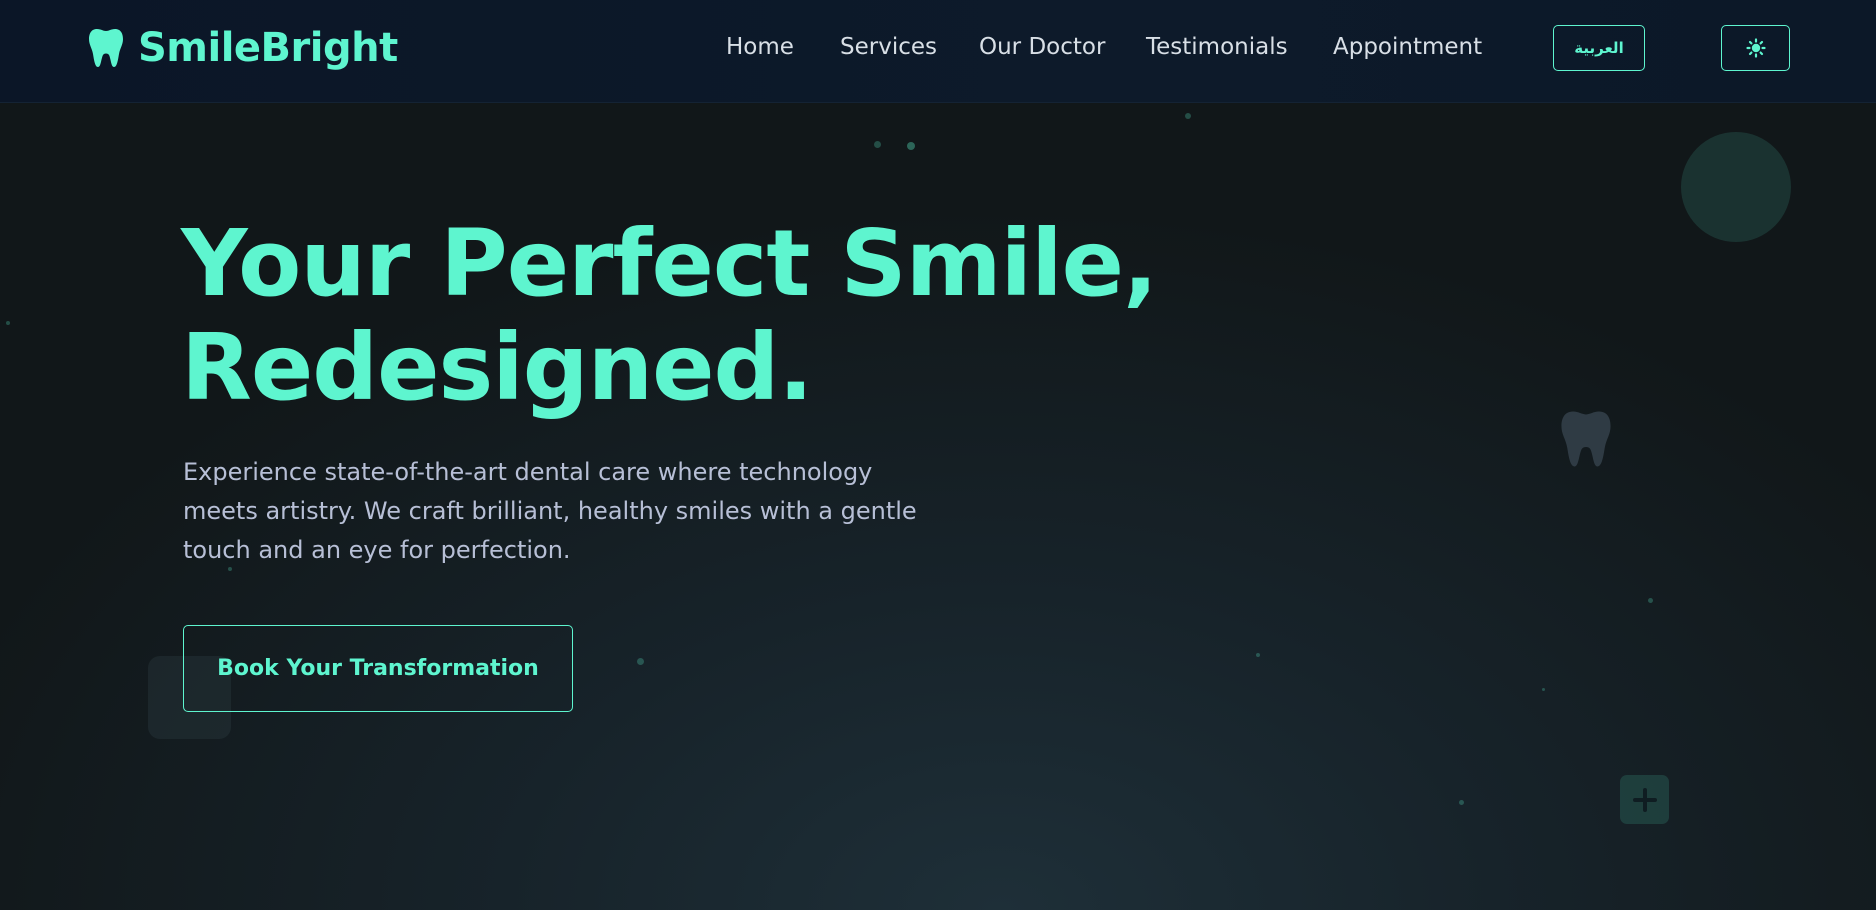 The image size is (1876, 910). Describe the element at coordinates (669, 263) in the screenshot. I see `hero-title-line: Your Perfect Smile,` at that location.